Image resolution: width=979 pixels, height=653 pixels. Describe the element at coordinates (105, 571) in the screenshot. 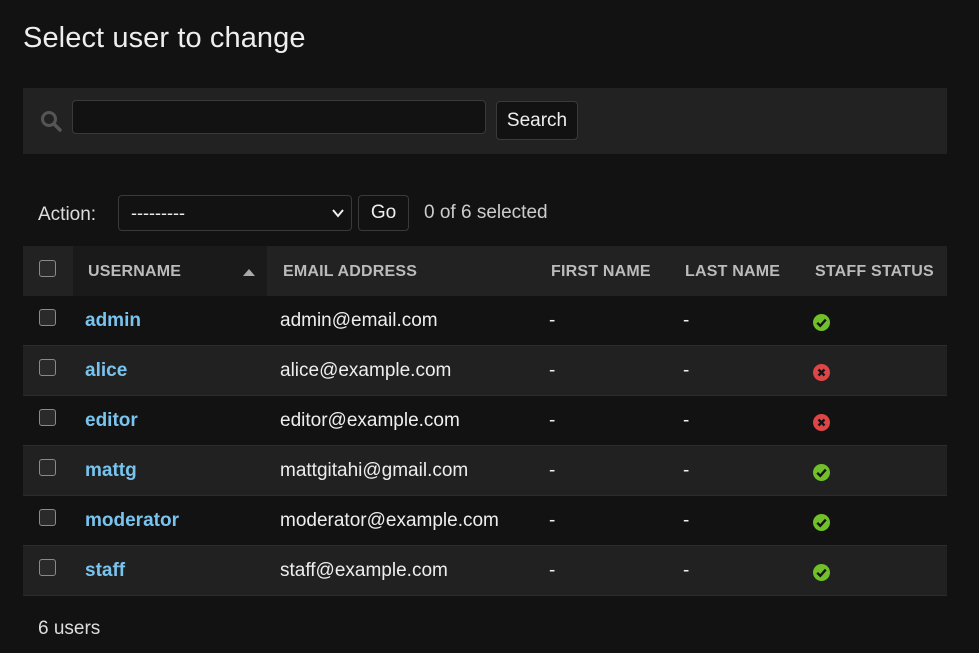

I see `username-link: staff` at that location.